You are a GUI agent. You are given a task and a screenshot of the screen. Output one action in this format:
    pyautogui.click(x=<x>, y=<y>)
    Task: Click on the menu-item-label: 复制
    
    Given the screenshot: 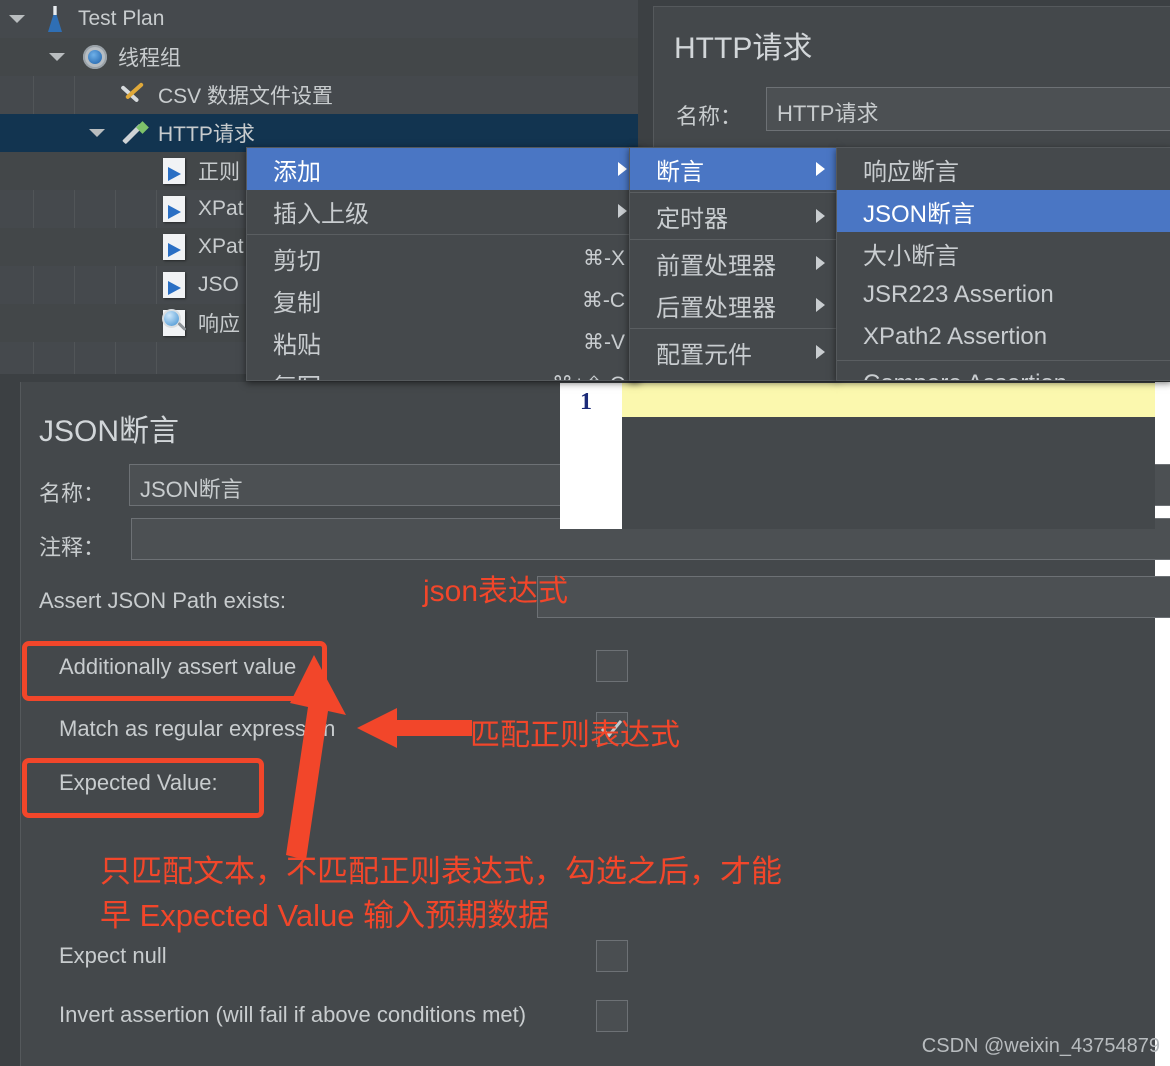 What is the action you would take?
    pyautogui.click(x=297, y=303)
    